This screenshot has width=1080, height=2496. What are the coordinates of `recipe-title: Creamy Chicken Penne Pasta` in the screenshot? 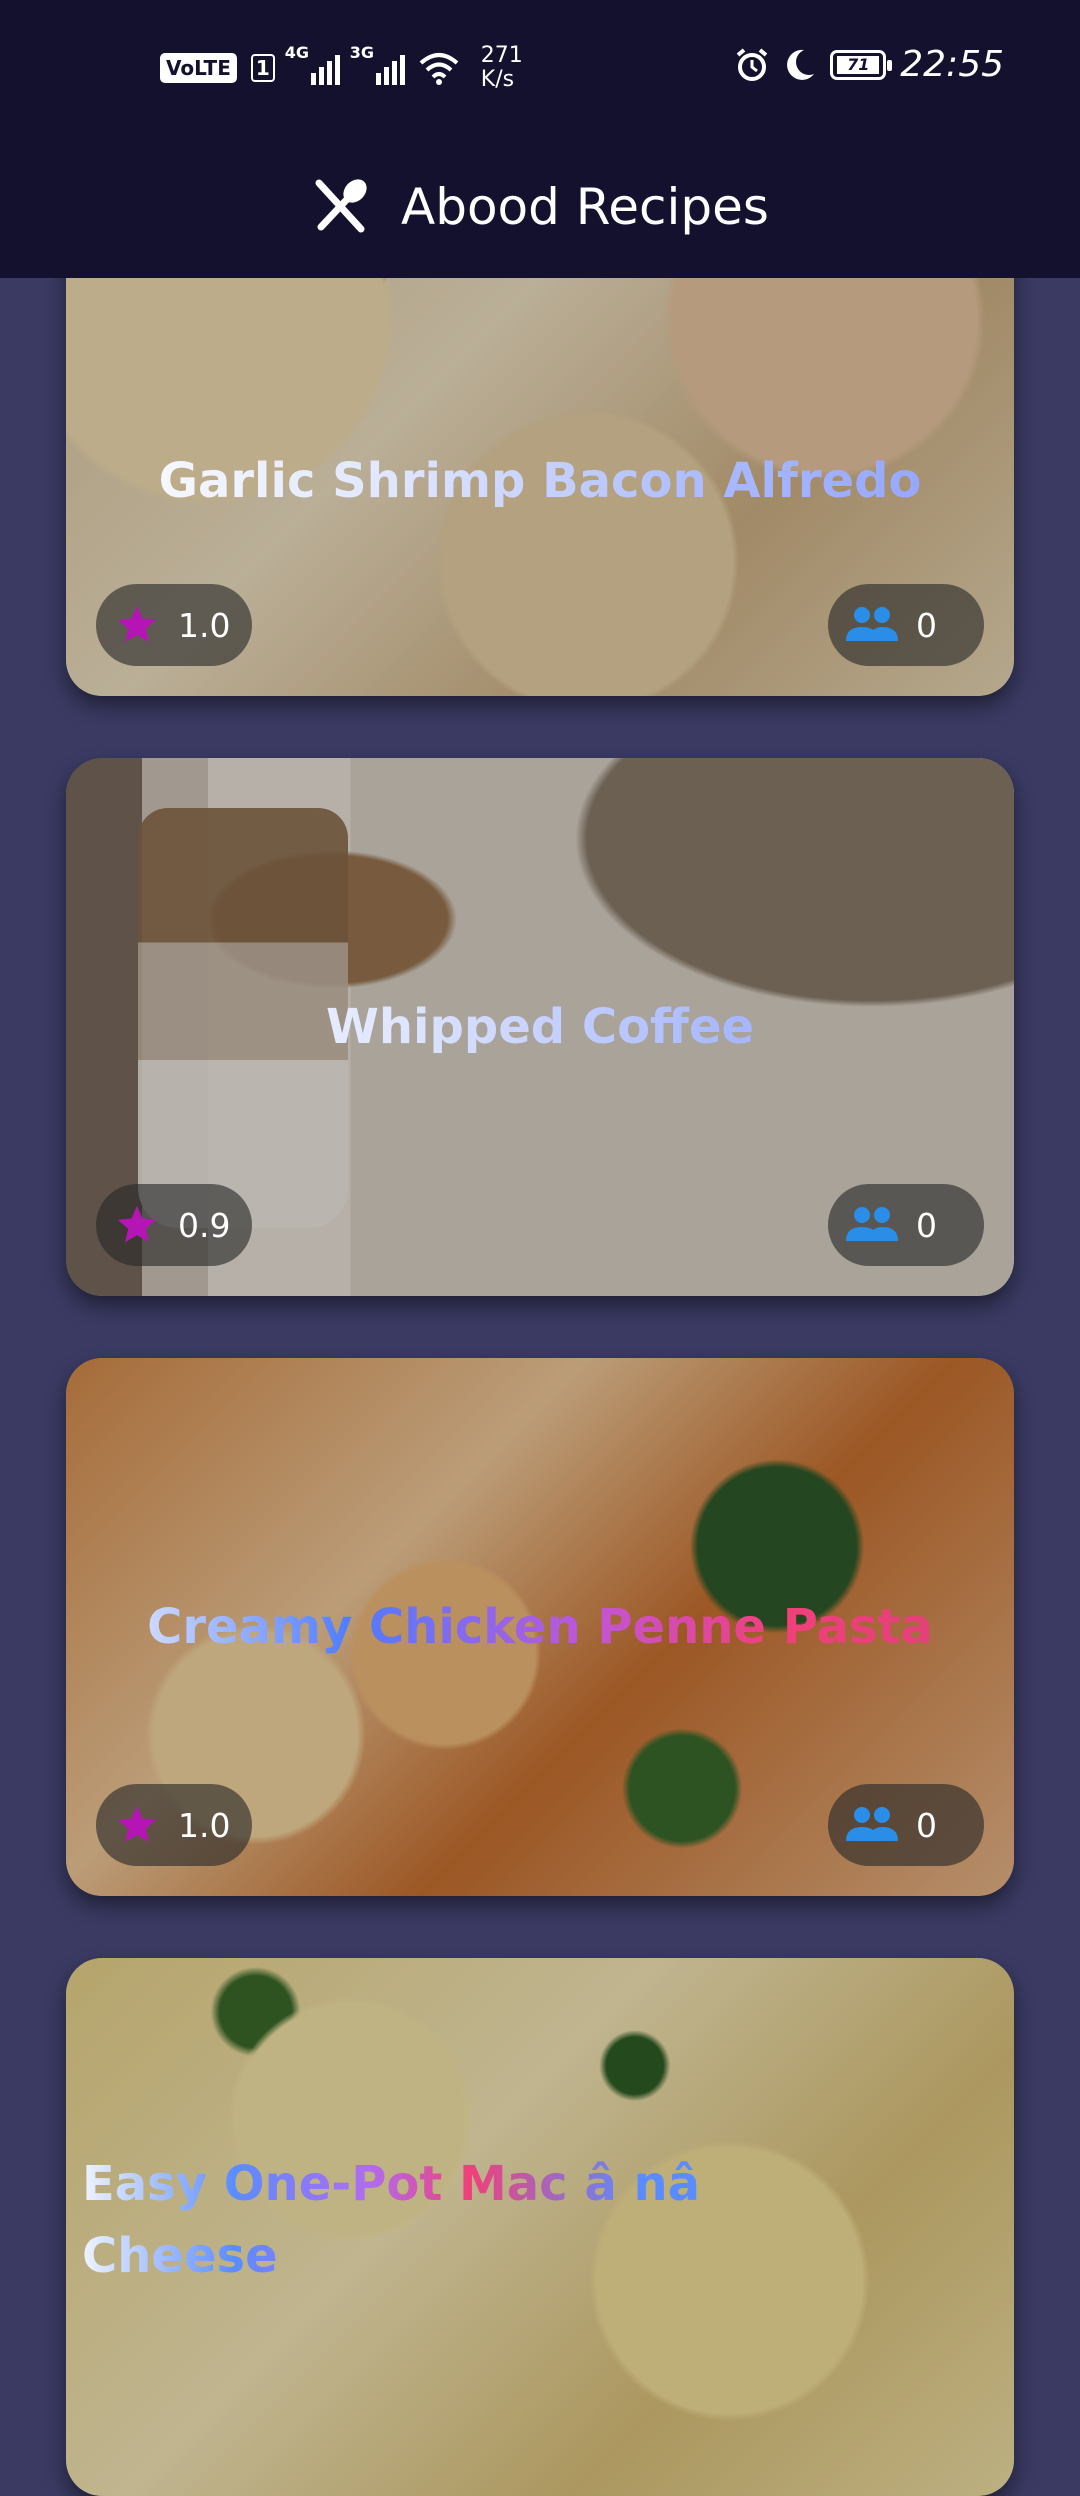 It's located at (540, 1627).